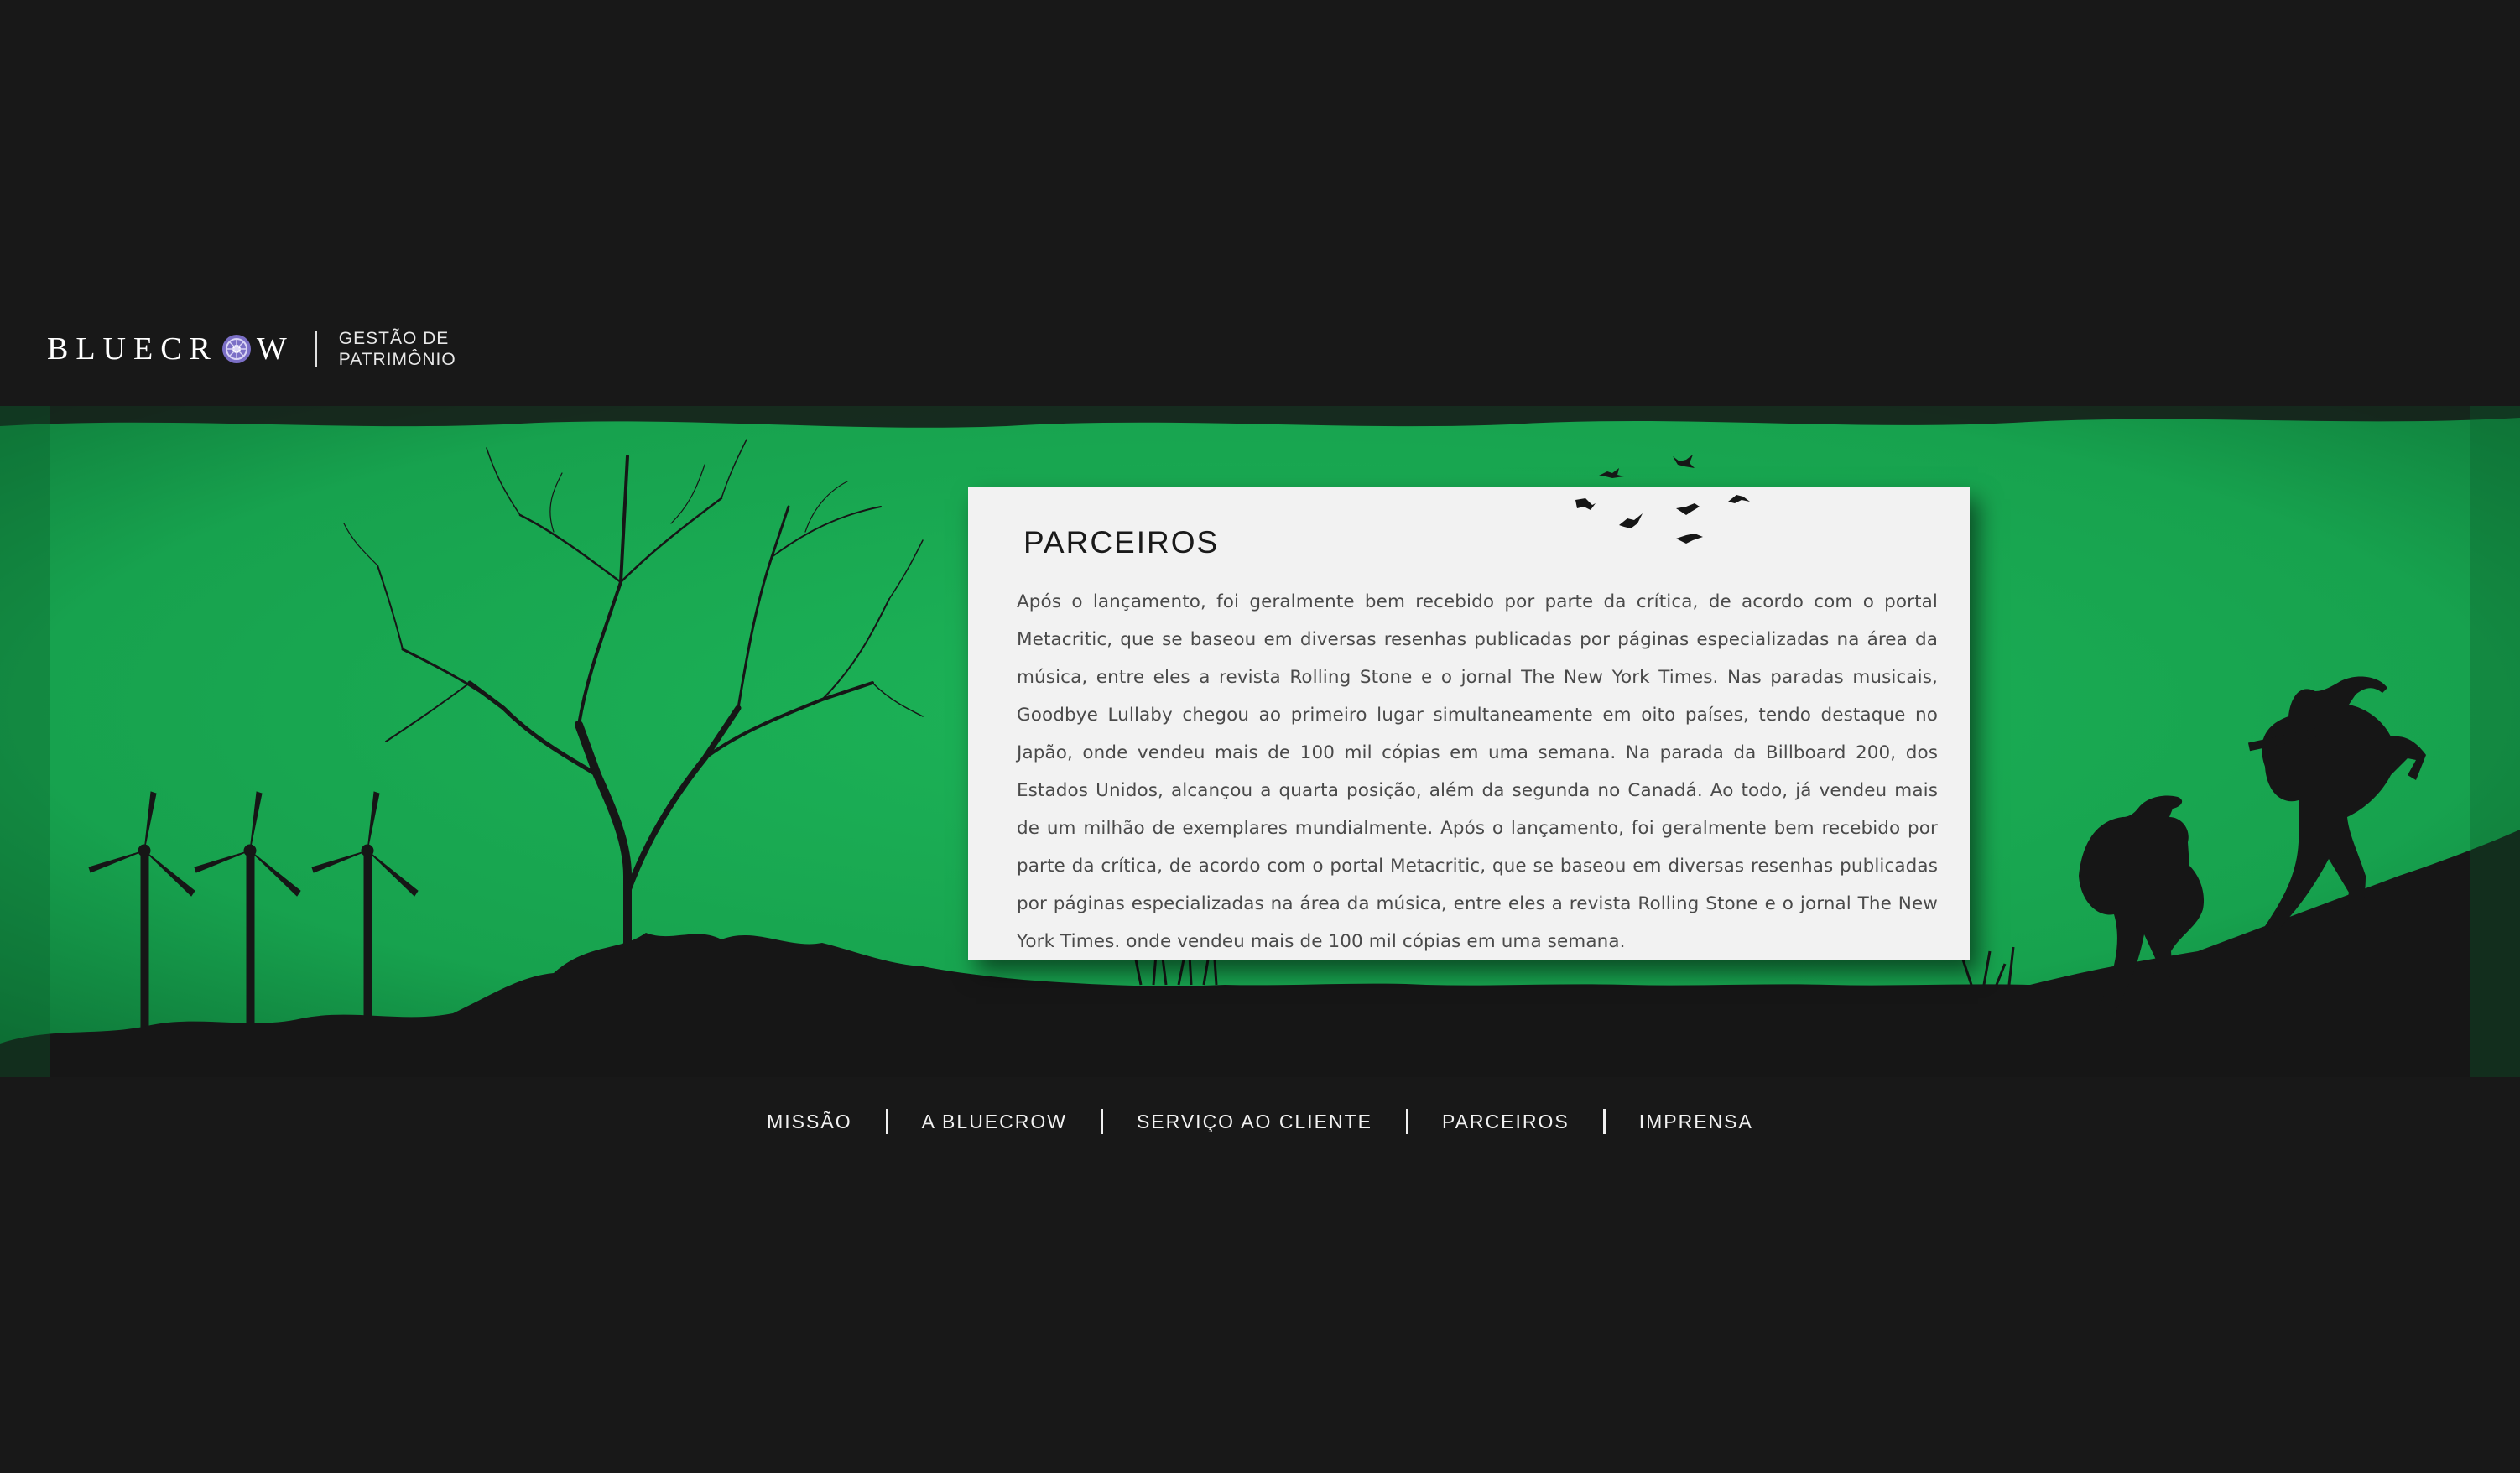 This screenshot has width=2520, height=1473. I want to click on brand-tagline-line2: PATRIMÔNIO, so click(397, 359).